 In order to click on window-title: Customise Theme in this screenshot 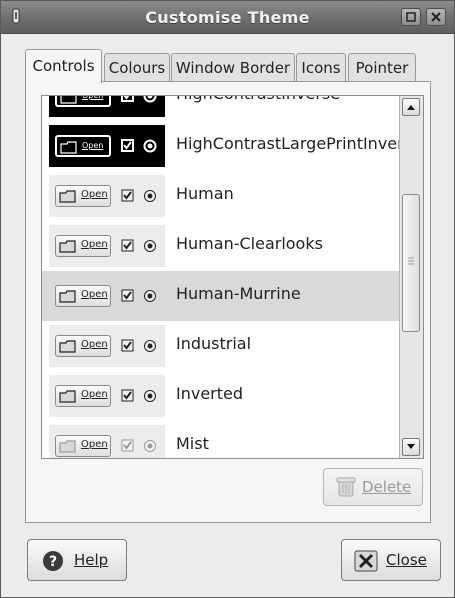, I will do `click(227, 17)`.